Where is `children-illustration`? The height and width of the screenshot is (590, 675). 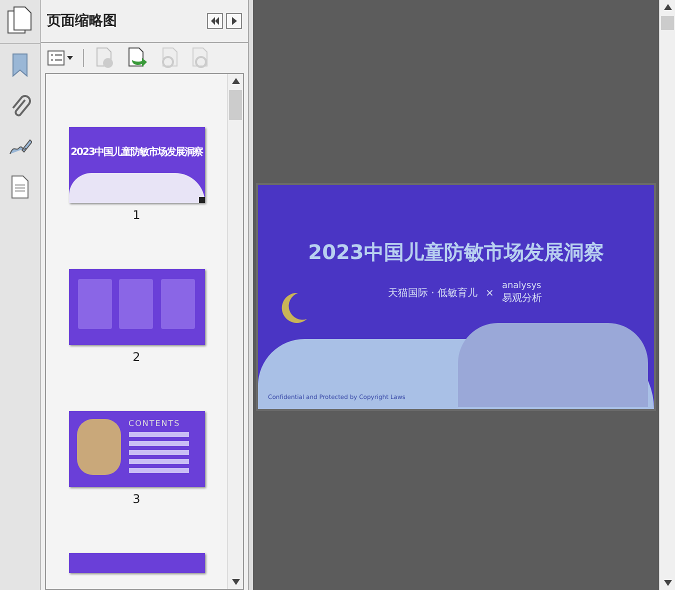 children-illustration is located at coordinates (98, 447).